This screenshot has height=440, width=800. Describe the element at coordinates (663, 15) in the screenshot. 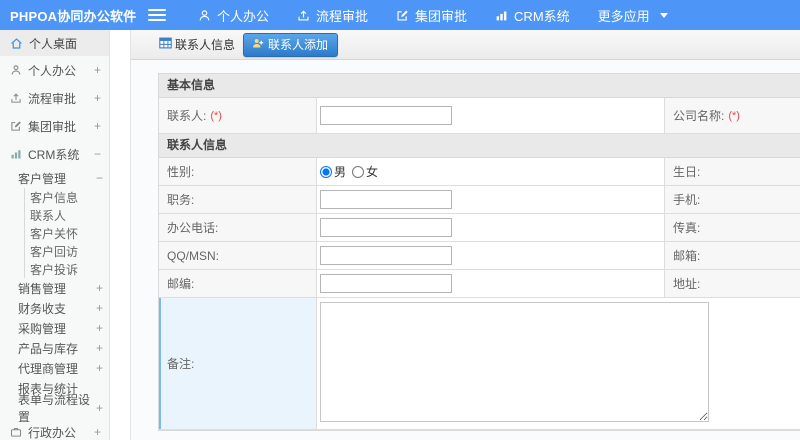

I see `caret-down-icon` at that location.